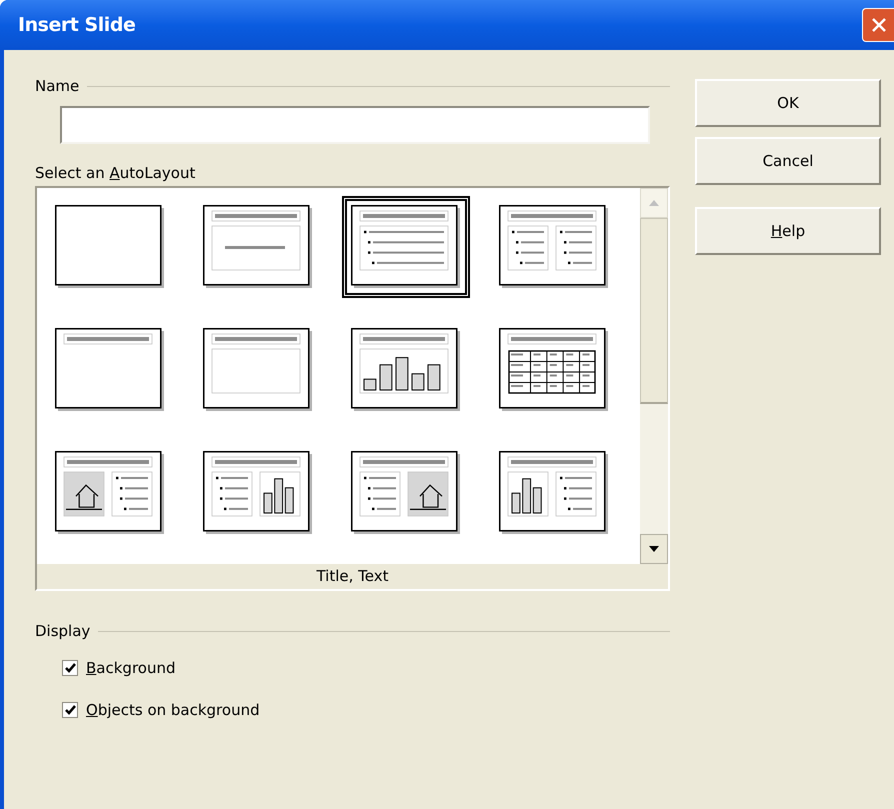 The height and width of the screenshot is (809, 894). I want to click on window-title: Insert Slide, so click(77, 25).